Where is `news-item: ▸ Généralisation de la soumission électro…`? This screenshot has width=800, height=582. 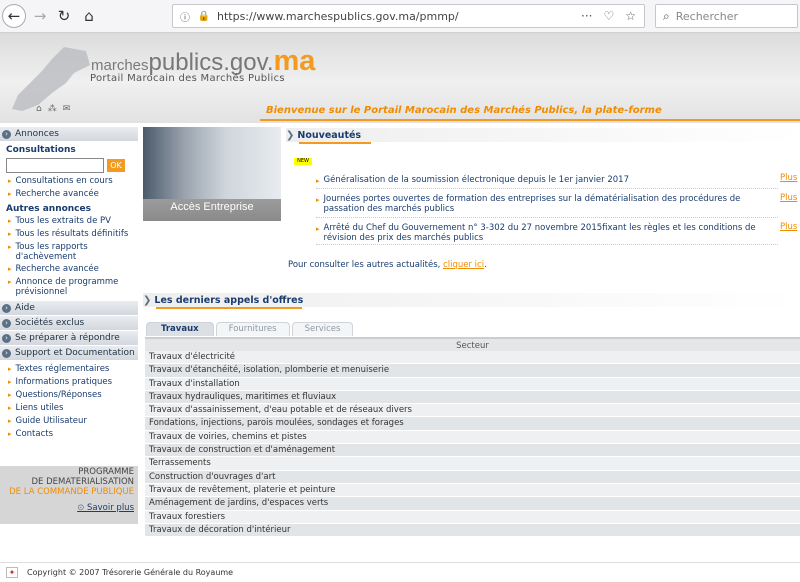
news-item: ▸ Généralisation de la soumission électro… is located at coordinates (547, 182).